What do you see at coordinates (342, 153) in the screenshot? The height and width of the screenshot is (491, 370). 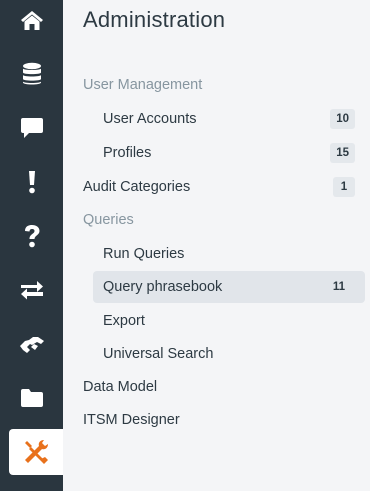 I see `count-badge: 15` at bounding box center [342, 153].